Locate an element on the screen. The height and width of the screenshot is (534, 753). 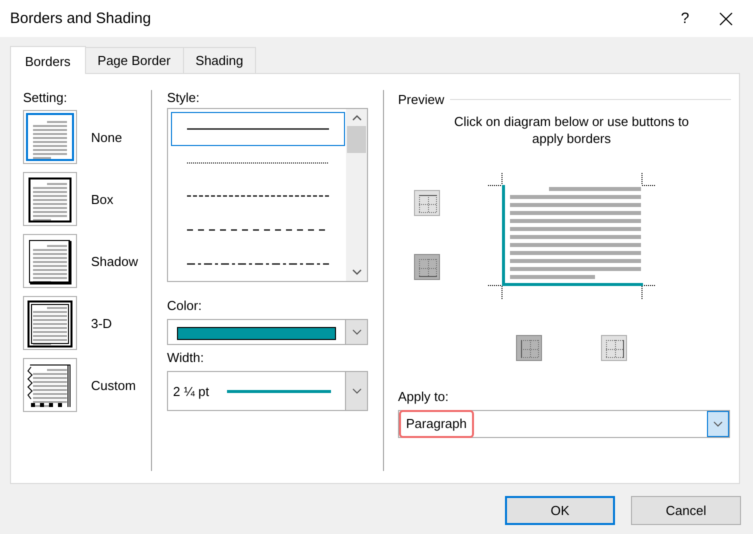
setting-option-label: None is located at coordinates (106, 137).